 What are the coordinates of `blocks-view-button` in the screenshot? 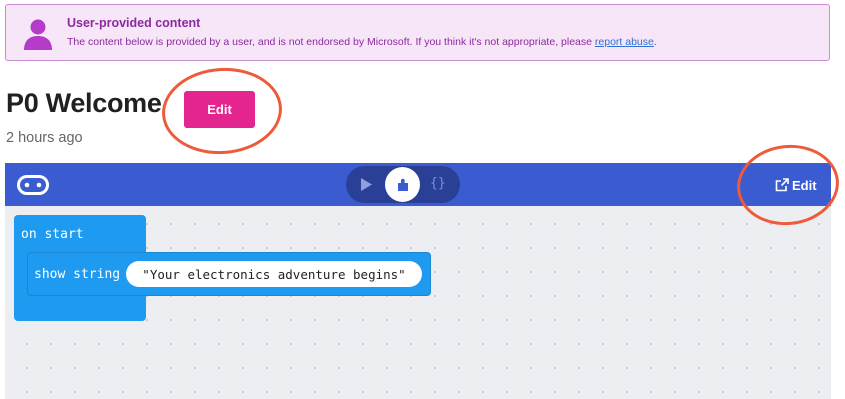 It's located at (402, 184).